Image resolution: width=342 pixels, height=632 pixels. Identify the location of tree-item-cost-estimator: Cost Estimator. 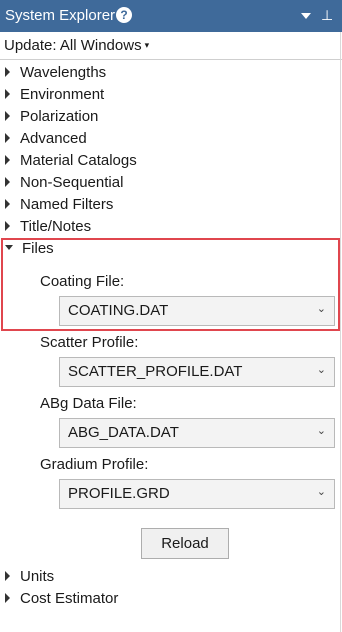
(61, 599).